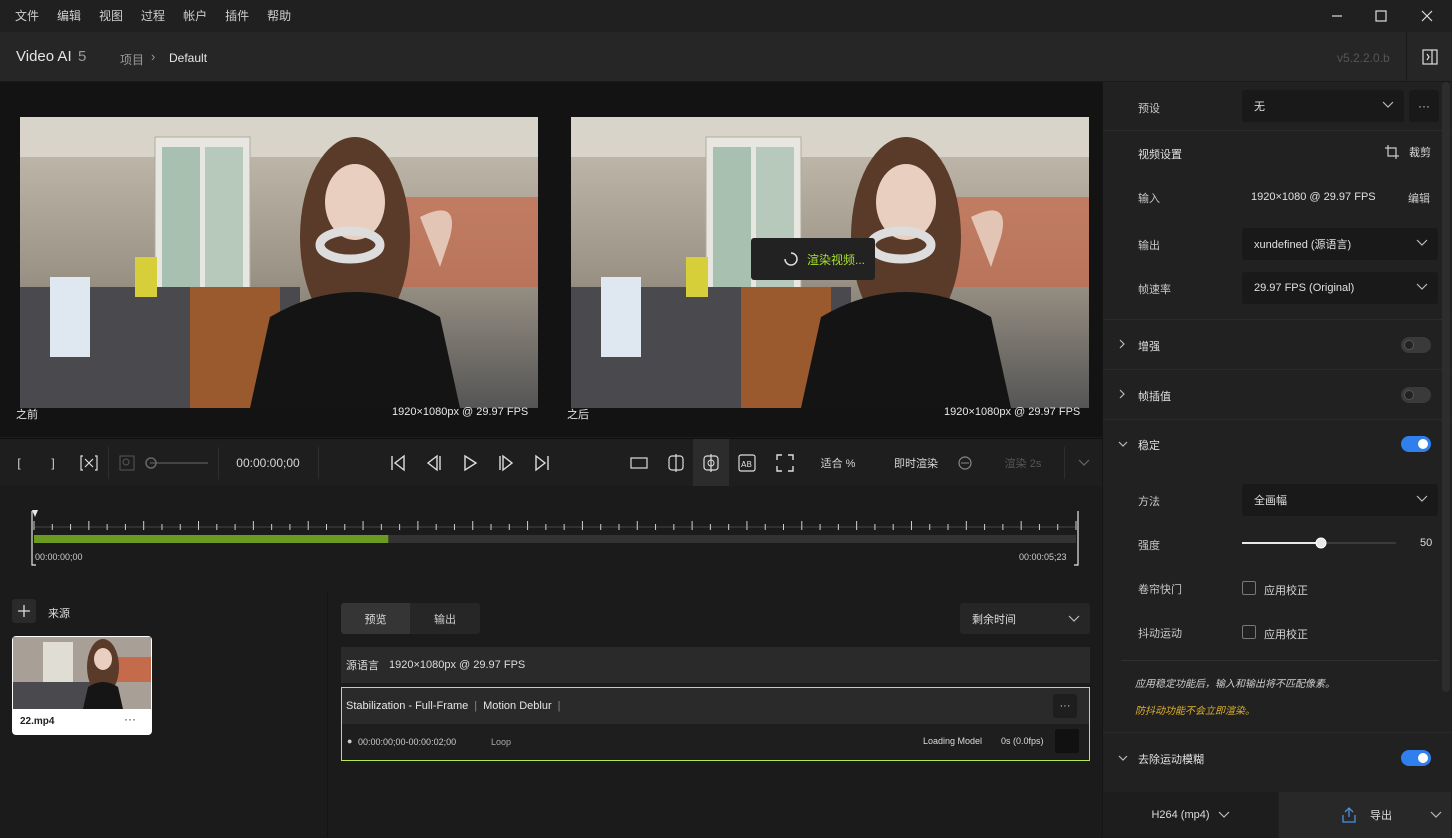  I want to click on play-button, so click(470, 463).